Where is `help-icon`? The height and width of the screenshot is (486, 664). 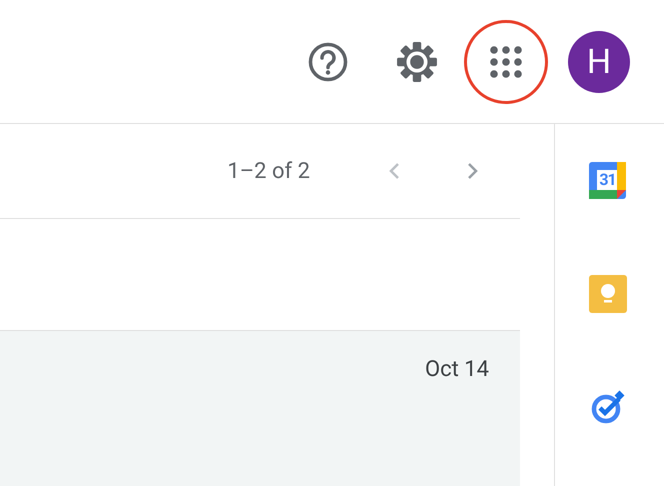 help-icon is located at coordinates (328, 62).